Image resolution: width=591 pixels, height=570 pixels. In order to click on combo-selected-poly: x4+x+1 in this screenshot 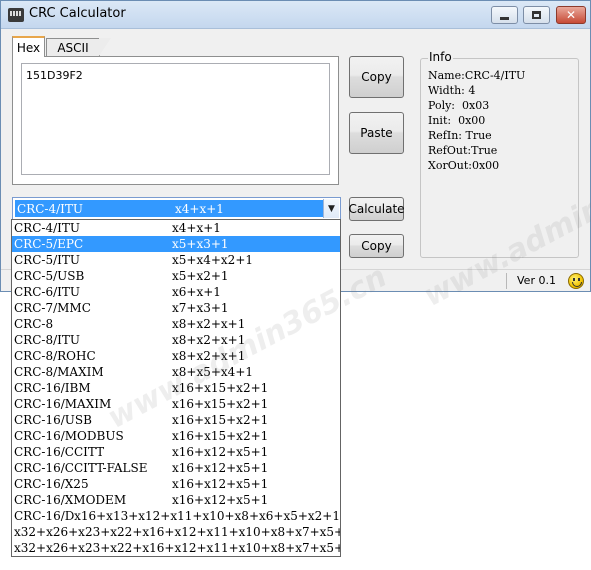, I will do `click(199, 208)`.